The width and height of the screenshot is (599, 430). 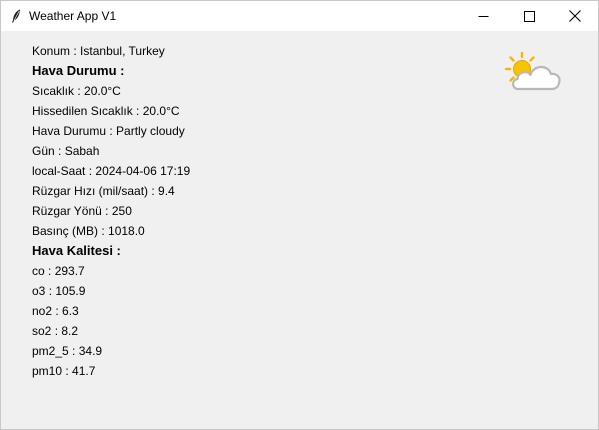 What do you see at coordinates (55, 311) in the screenshot?
I see `air-quality-row: no2 : 6.3` at bounding box center [55, 311].